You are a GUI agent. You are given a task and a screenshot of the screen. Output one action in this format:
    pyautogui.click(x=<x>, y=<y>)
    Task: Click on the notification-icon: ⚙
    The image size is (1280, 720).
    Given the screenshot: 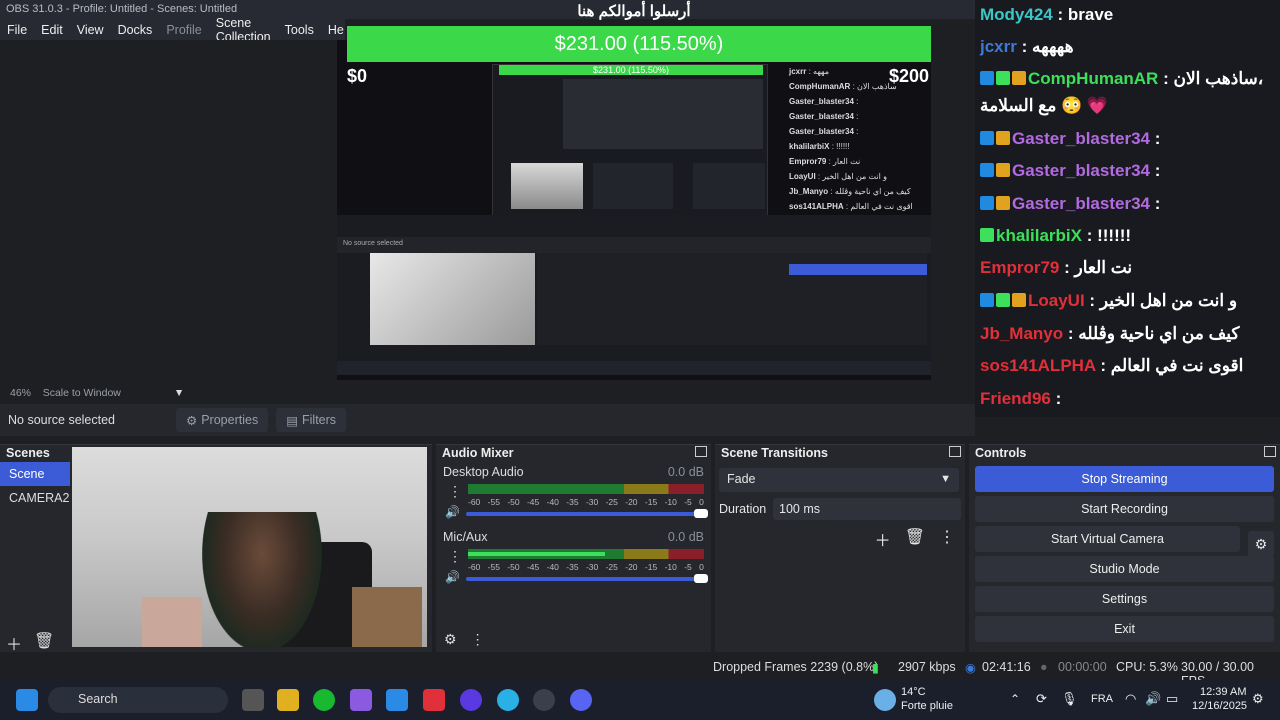 What is the action you would take?
    pyautogui.click(x=1258, y=699)
    